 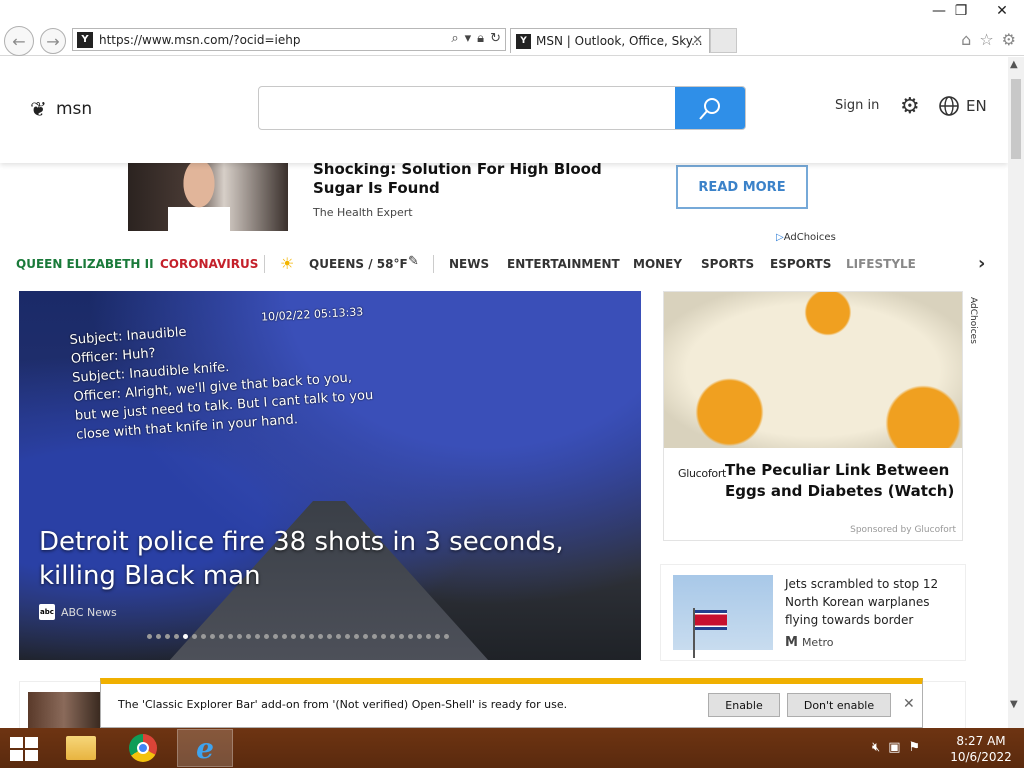 What do you see at coordinates (47, 612) in the screenshot?
I see `abc-news-icon: abc` at bounding box center [47, 612].